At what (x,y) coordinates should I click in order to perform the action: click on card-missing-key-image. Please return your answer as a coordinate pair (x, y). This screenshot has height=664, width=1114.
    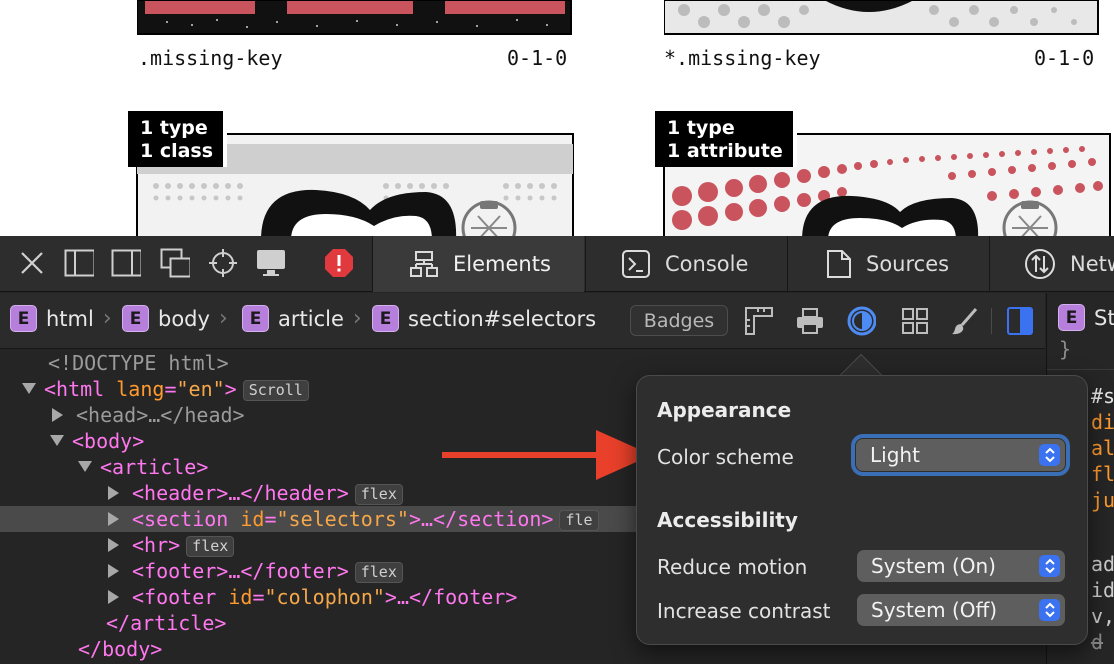
    Looking at the image, I should click on (354, 18).